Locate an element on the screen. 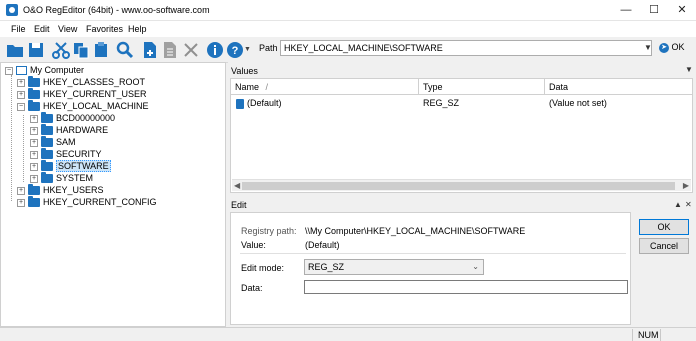 The image size is (696, 341). value-label: Value: is located at coordinates (253, 245).